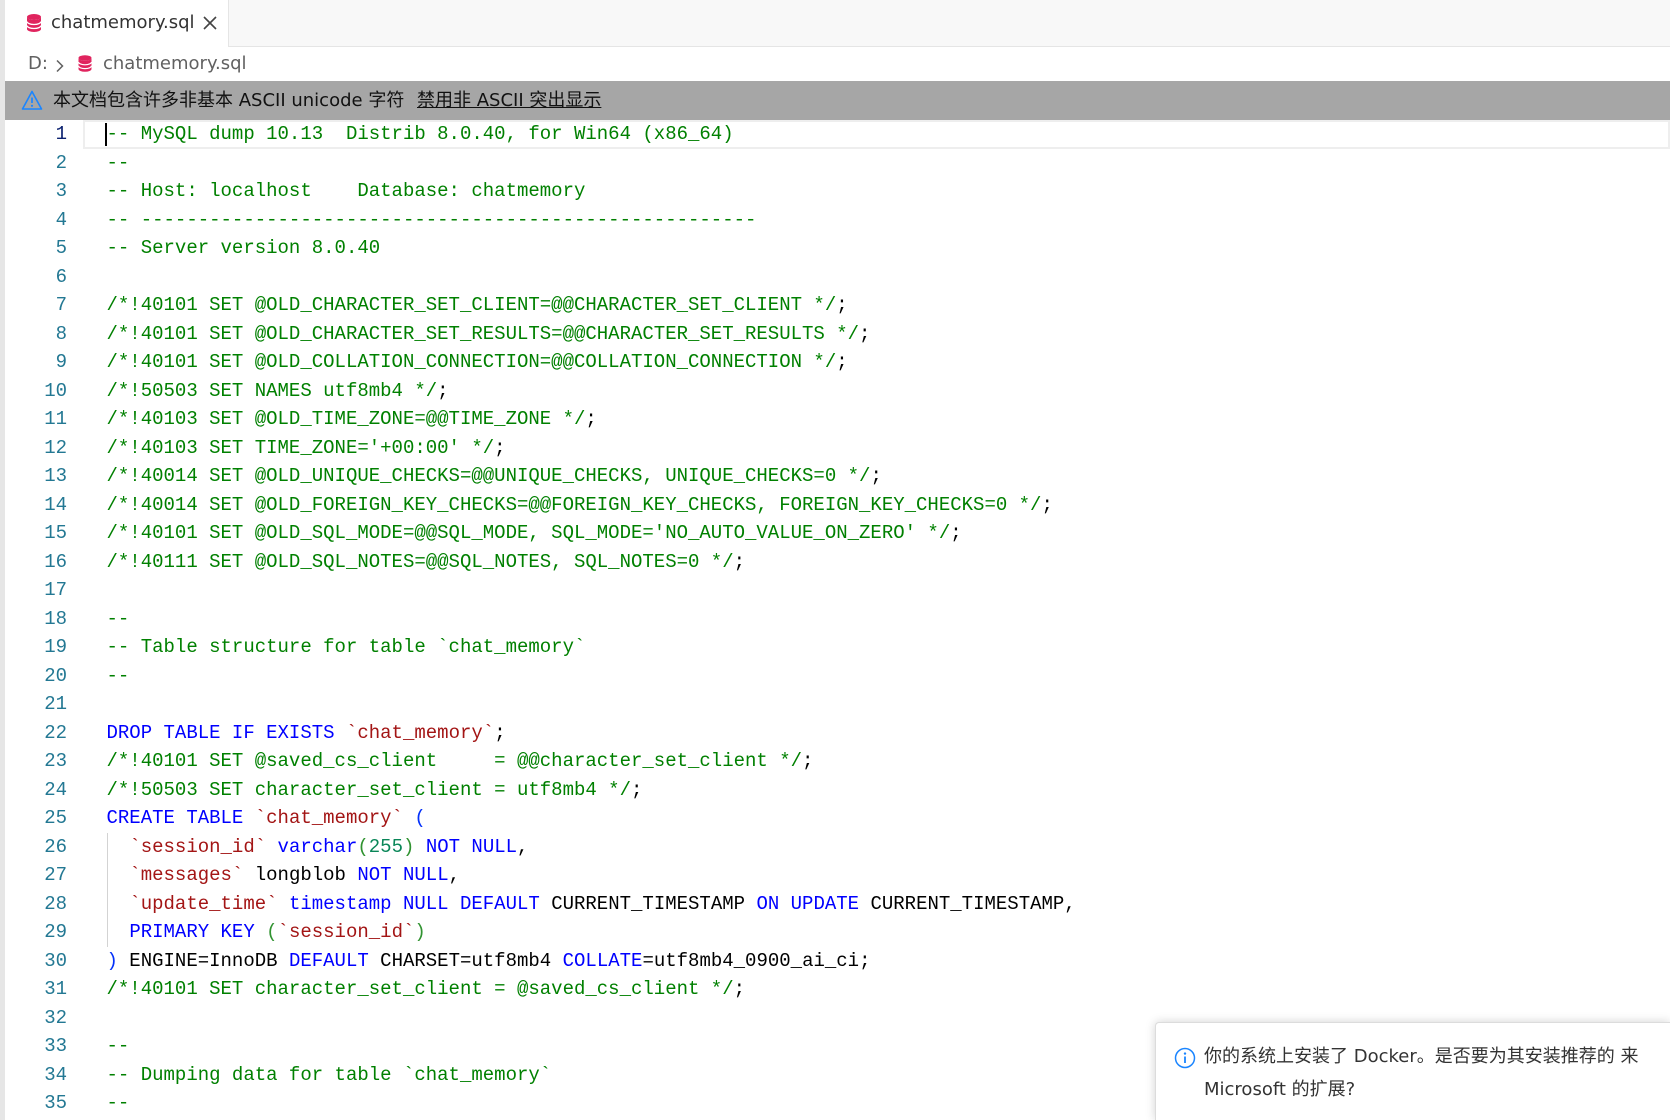 The width and height of the screenshot is (1670, 1120). I want to click on line-number: 34, so click(55, 1074).